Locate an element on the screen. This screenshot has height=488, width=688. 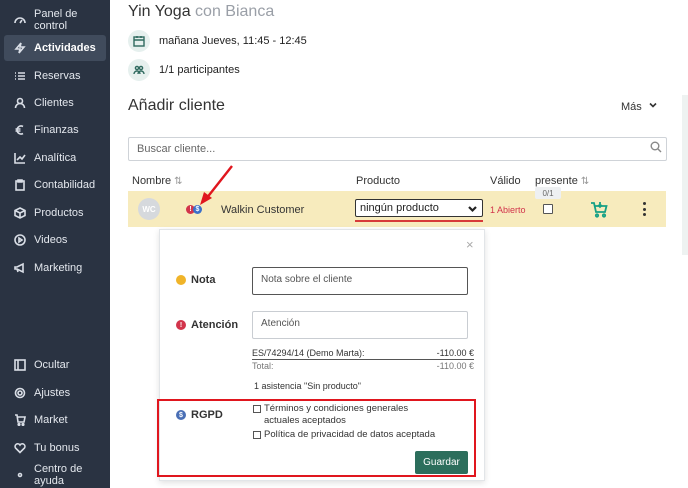
sidebar-item-label: Centro de ayuda is located at coordinates (58, 475).